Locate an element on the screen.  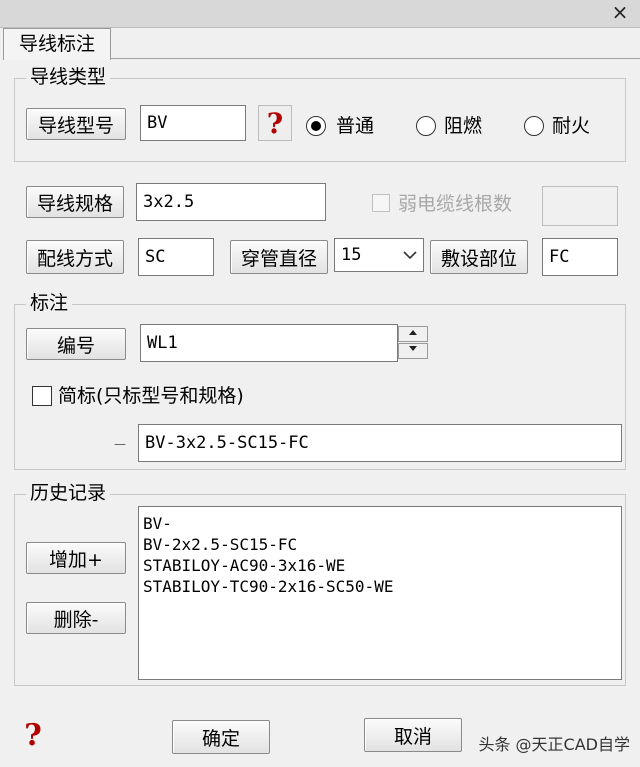
simple-annotation-label: 简标(只标型号和规格) is located at coordinates (151, 396).